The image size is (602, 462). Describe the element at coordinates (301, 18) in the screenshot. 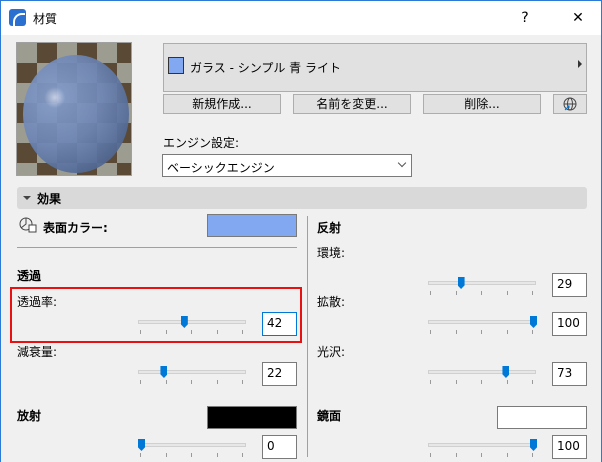

I see `title-bar: 材質 ? ✕` at that location.